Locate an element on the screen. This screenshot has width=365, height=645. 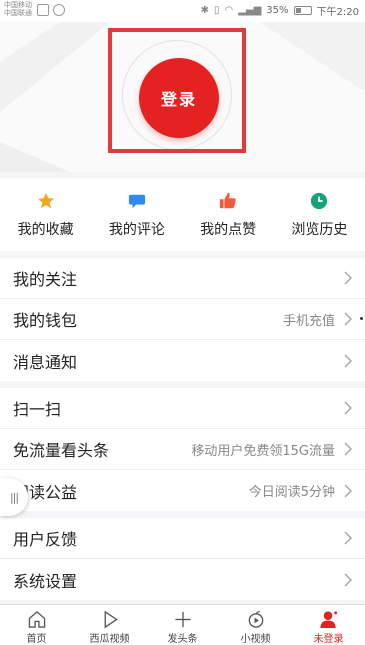
short-video-icon is located at coordinates (255, 619).